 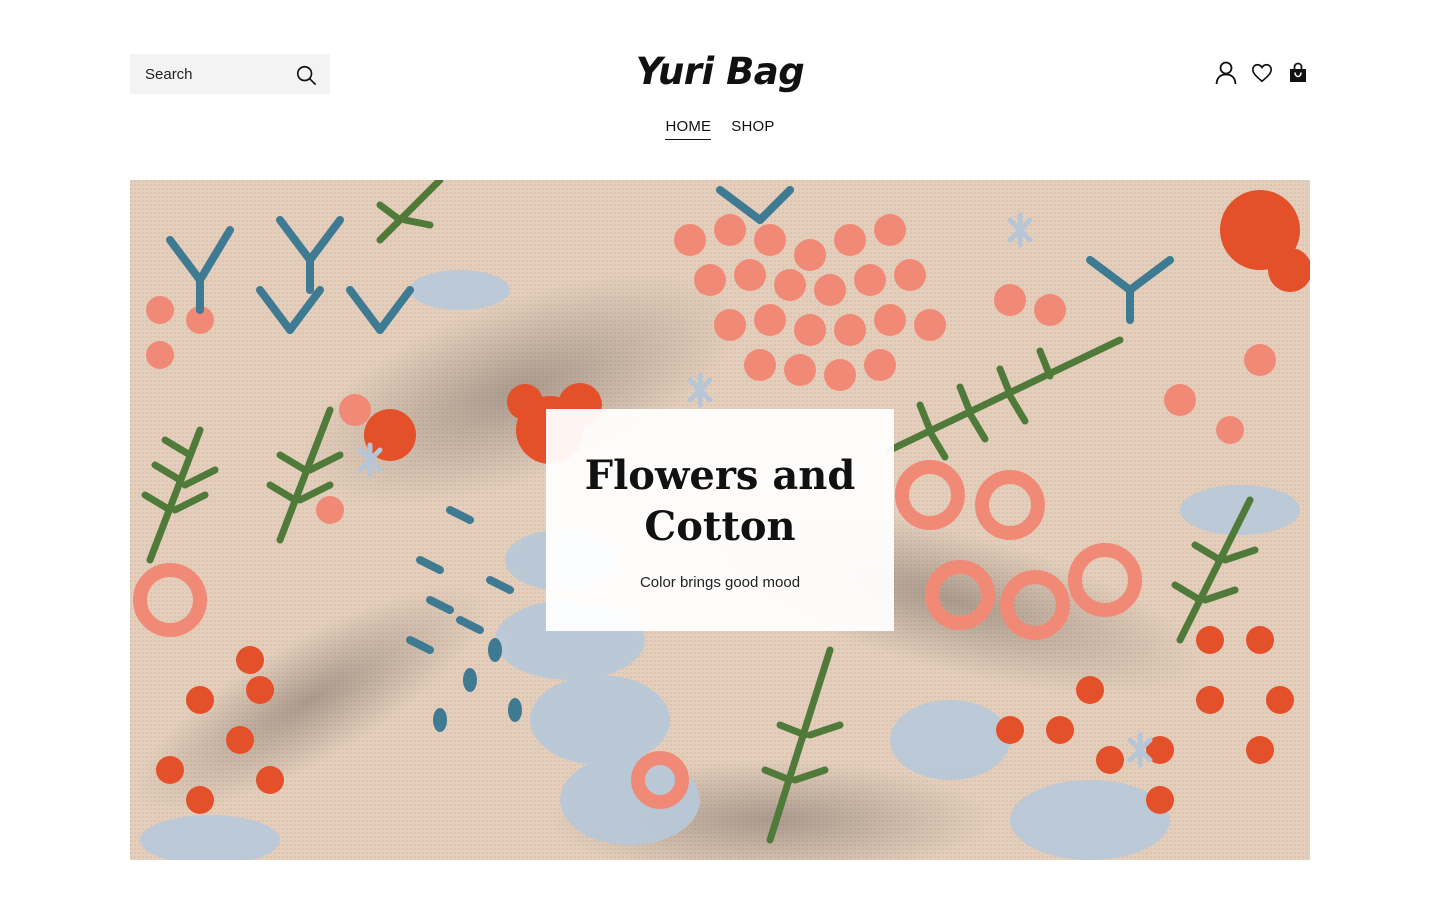 I want to click on search-icon, so click(x=306, y=75).